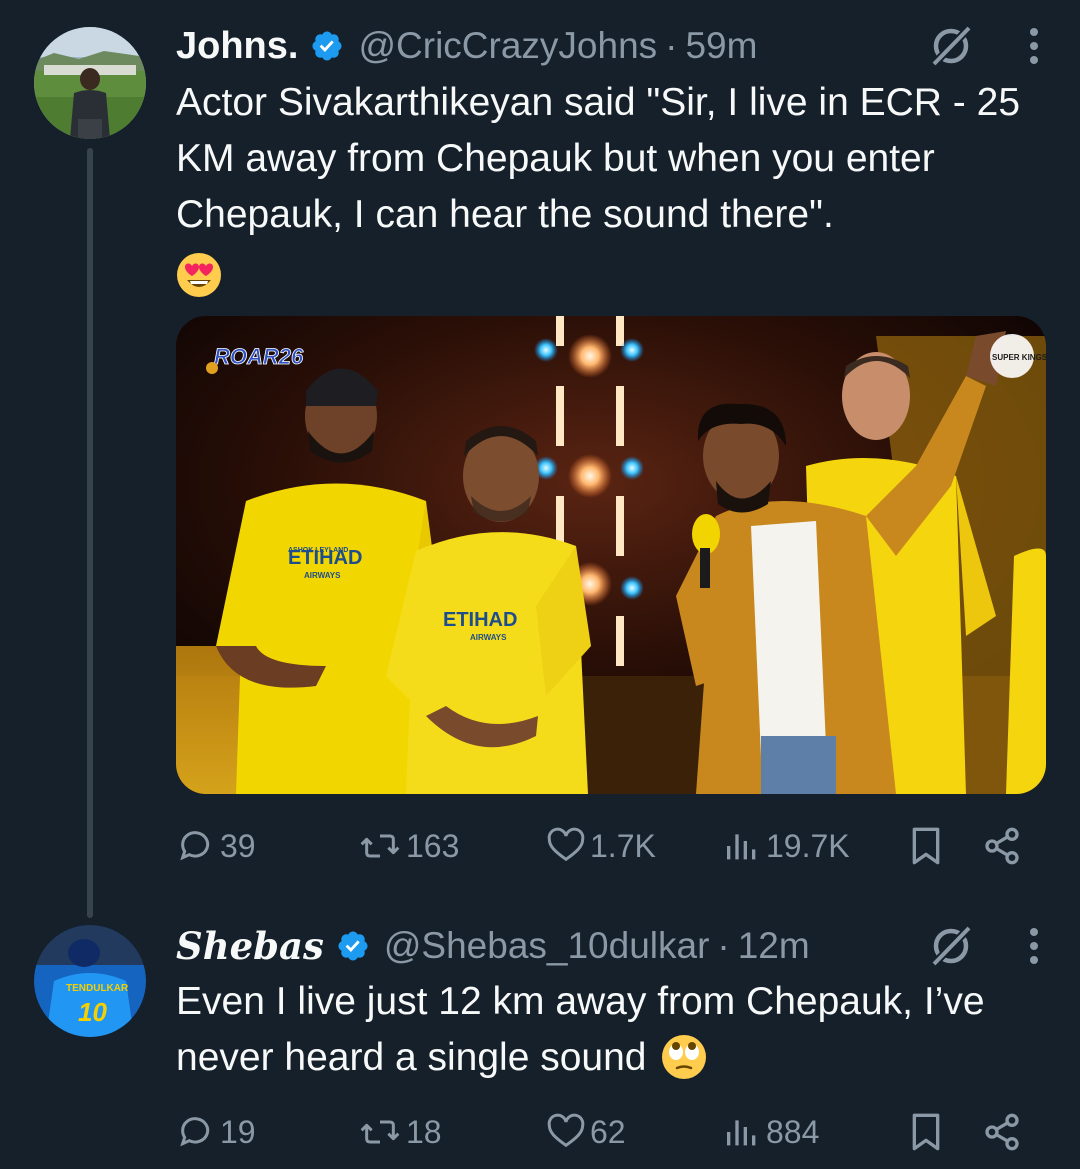 This screenshot has height=1169, width=1080. What do you see at coordinates (623, 845) in the screenshot?
I see `like-count: 1.7K` at bounding box center [623, 845].